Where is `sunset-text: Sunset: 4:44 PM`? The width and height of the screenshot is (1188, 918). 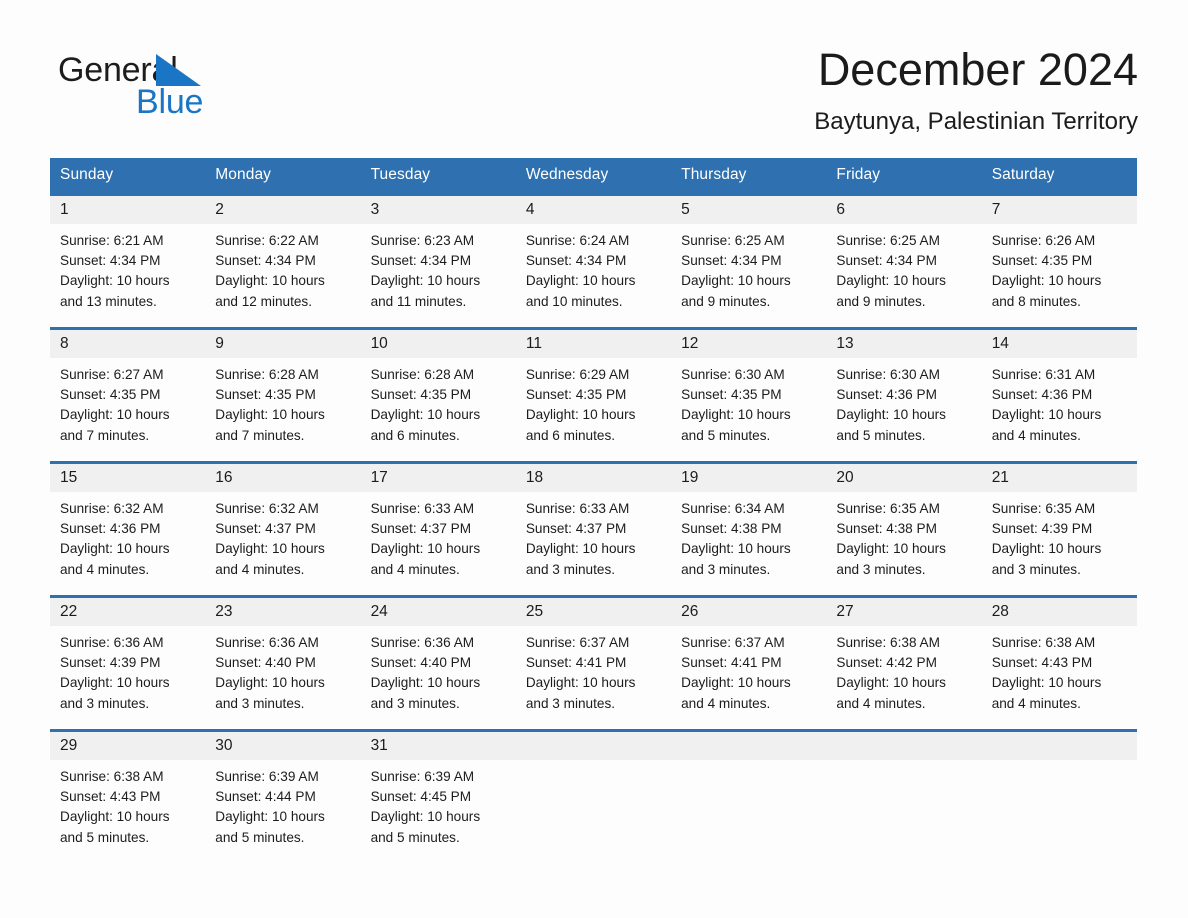
sunset-text: Sunset: 4:44 PM is located at coordinates (265, 797).